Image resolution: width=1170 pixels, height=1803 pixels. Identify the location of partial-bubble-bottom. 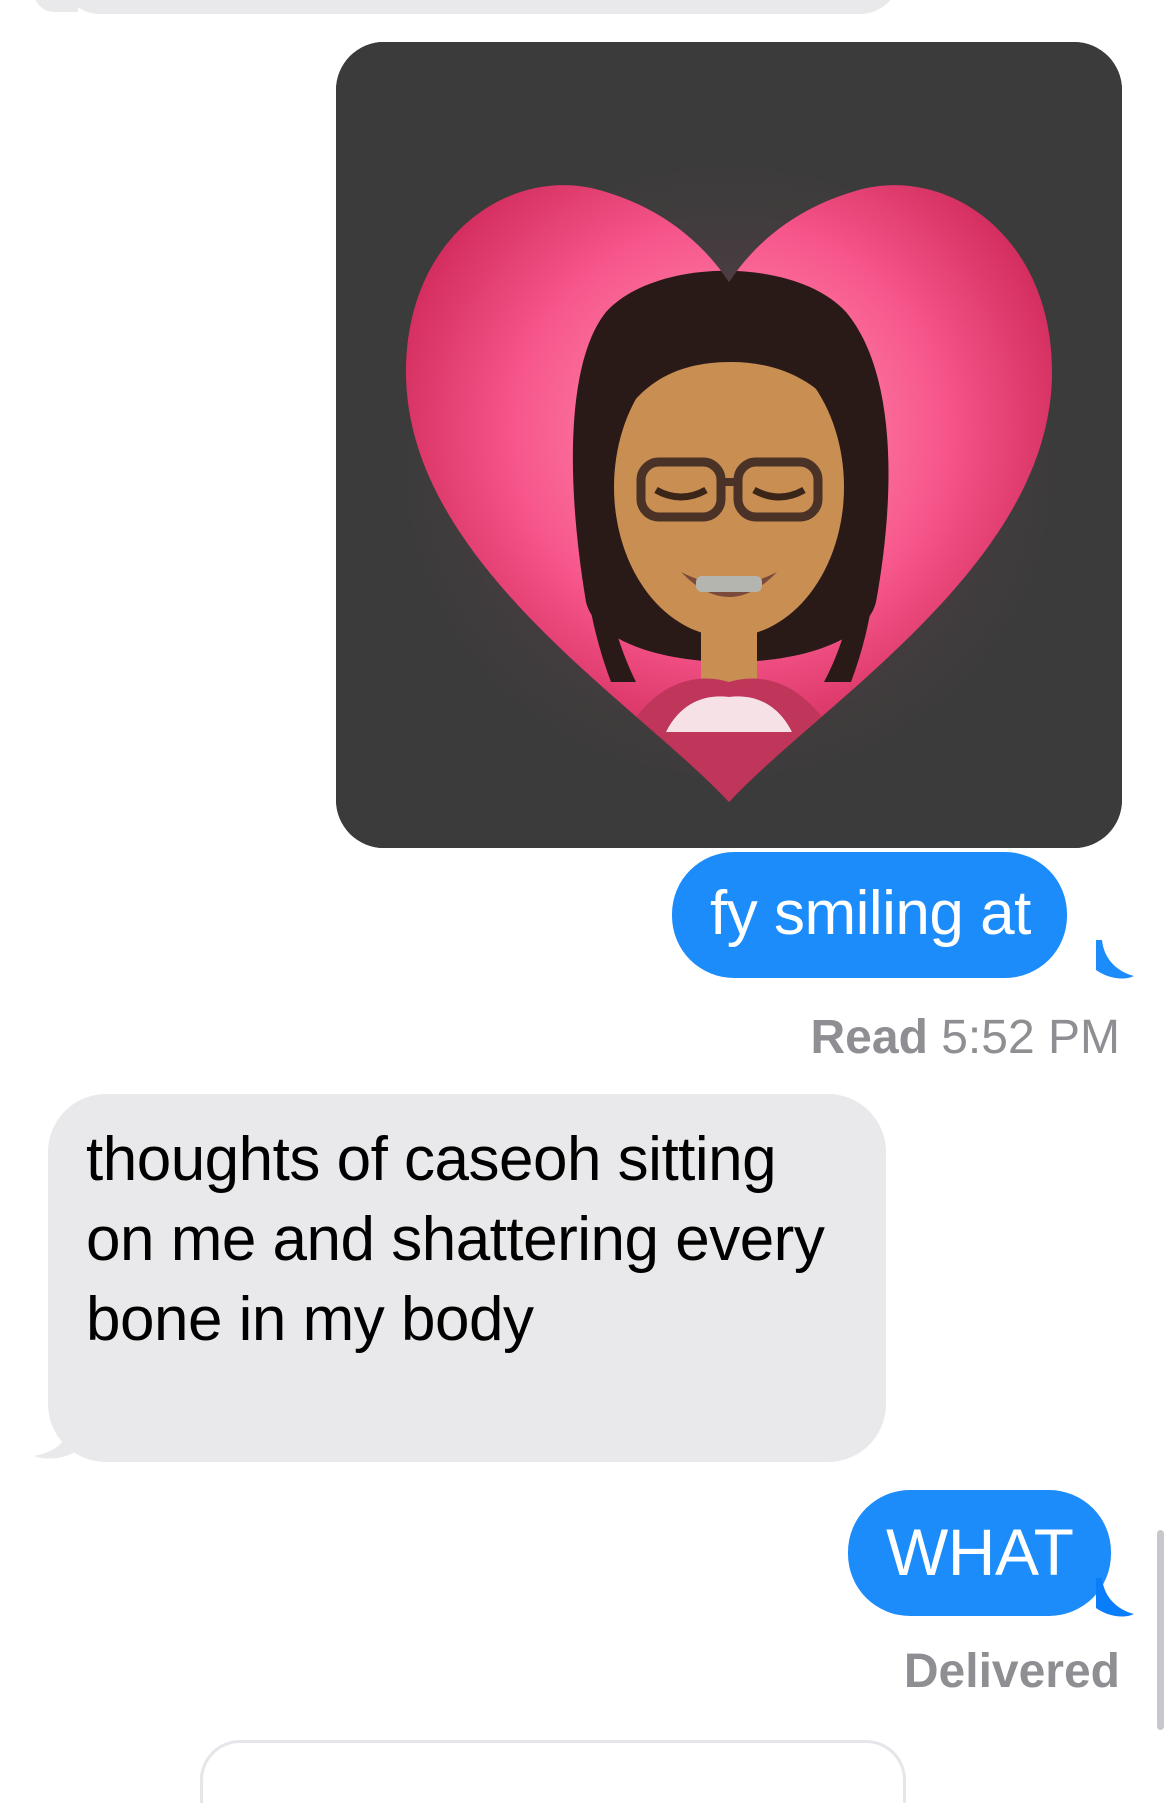
(553, 1771).